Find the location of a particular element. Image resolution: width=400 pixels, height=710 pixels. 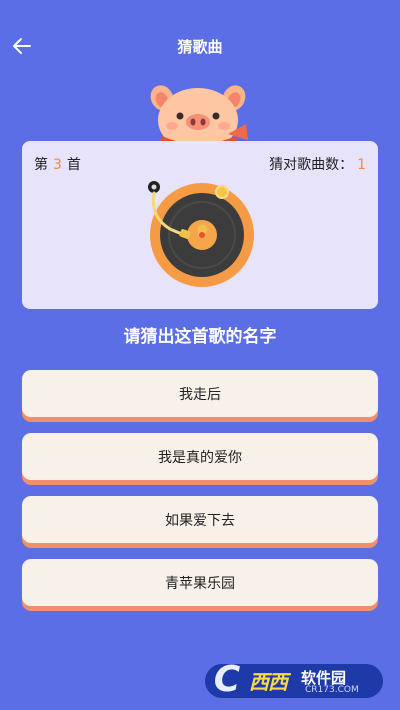

correct-number: 1 is located at coordinates (361, 165).